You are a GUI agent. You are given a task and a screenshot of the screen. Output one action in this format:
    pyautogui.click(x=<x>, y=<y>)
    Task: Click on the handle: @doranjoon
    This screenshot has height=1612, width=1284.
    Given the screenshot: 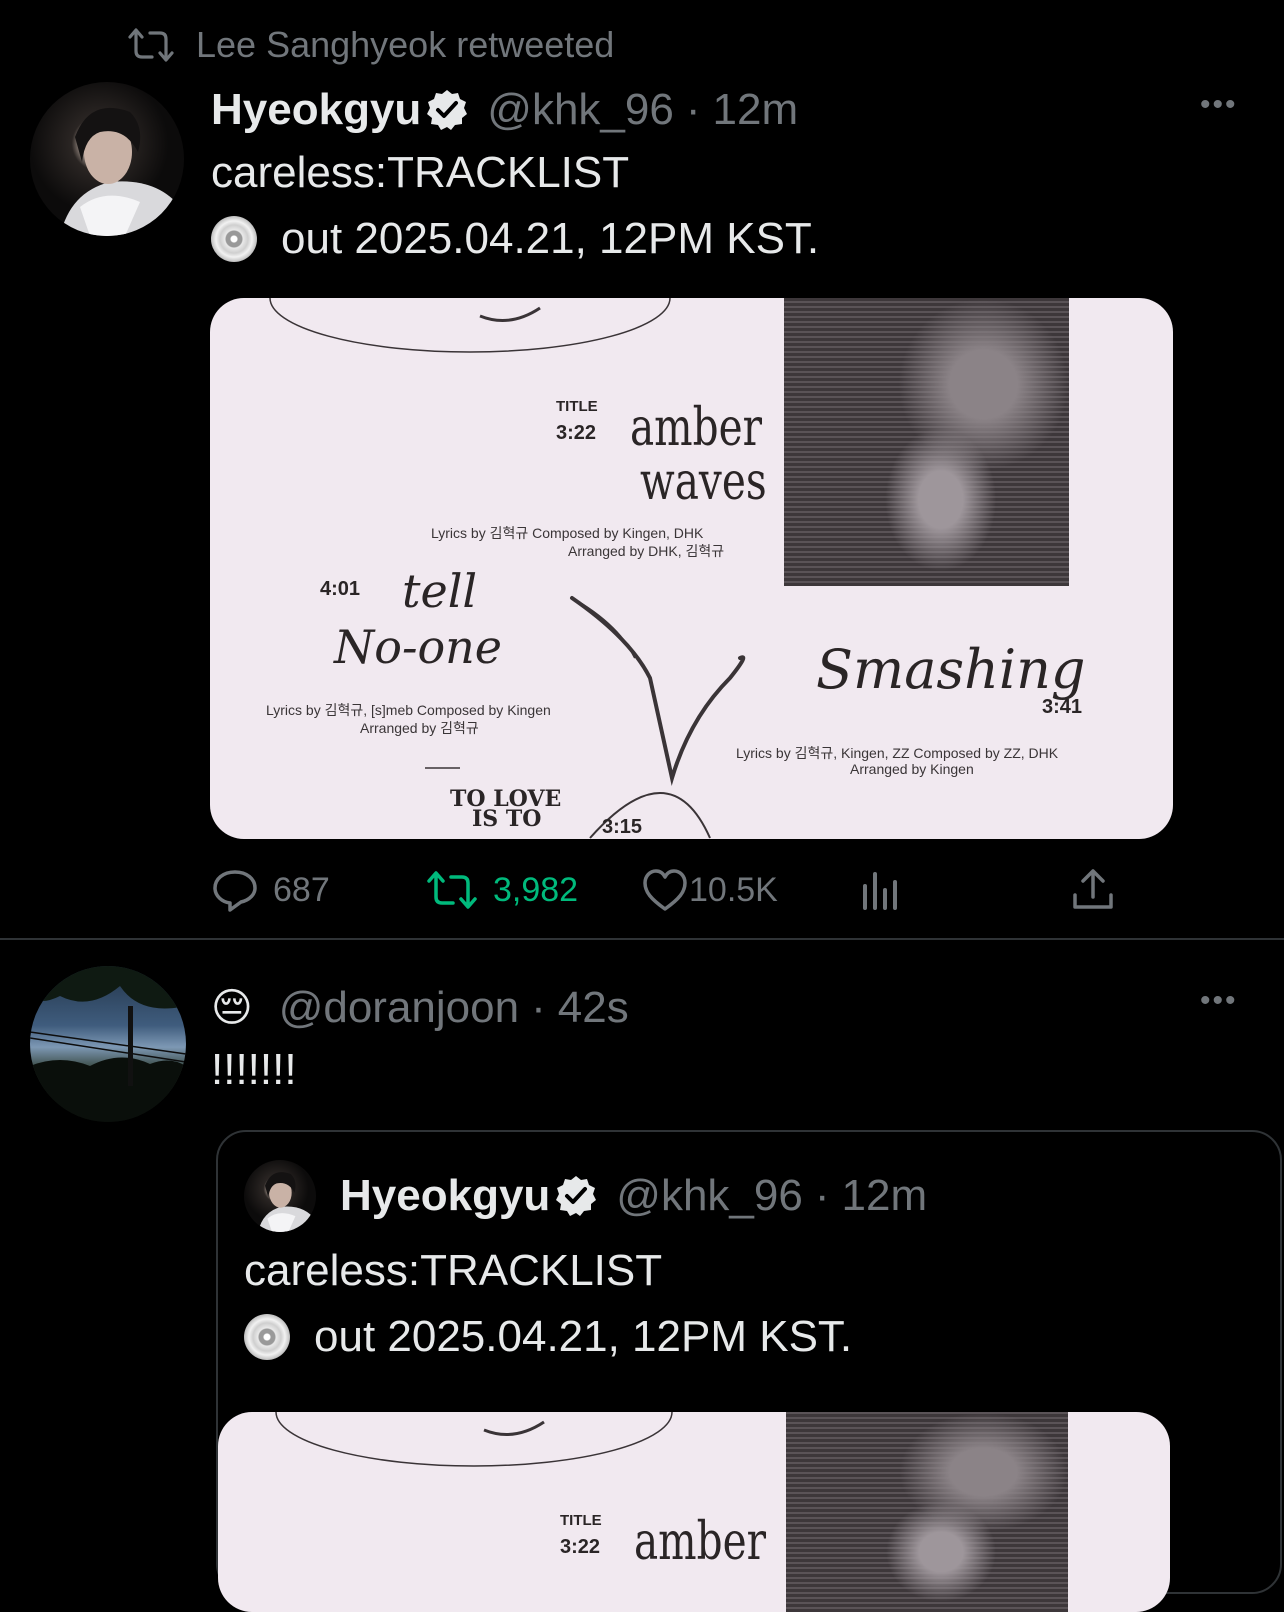 What is the action you would take?
    pyautogui.click(x=399, y=1008)
    